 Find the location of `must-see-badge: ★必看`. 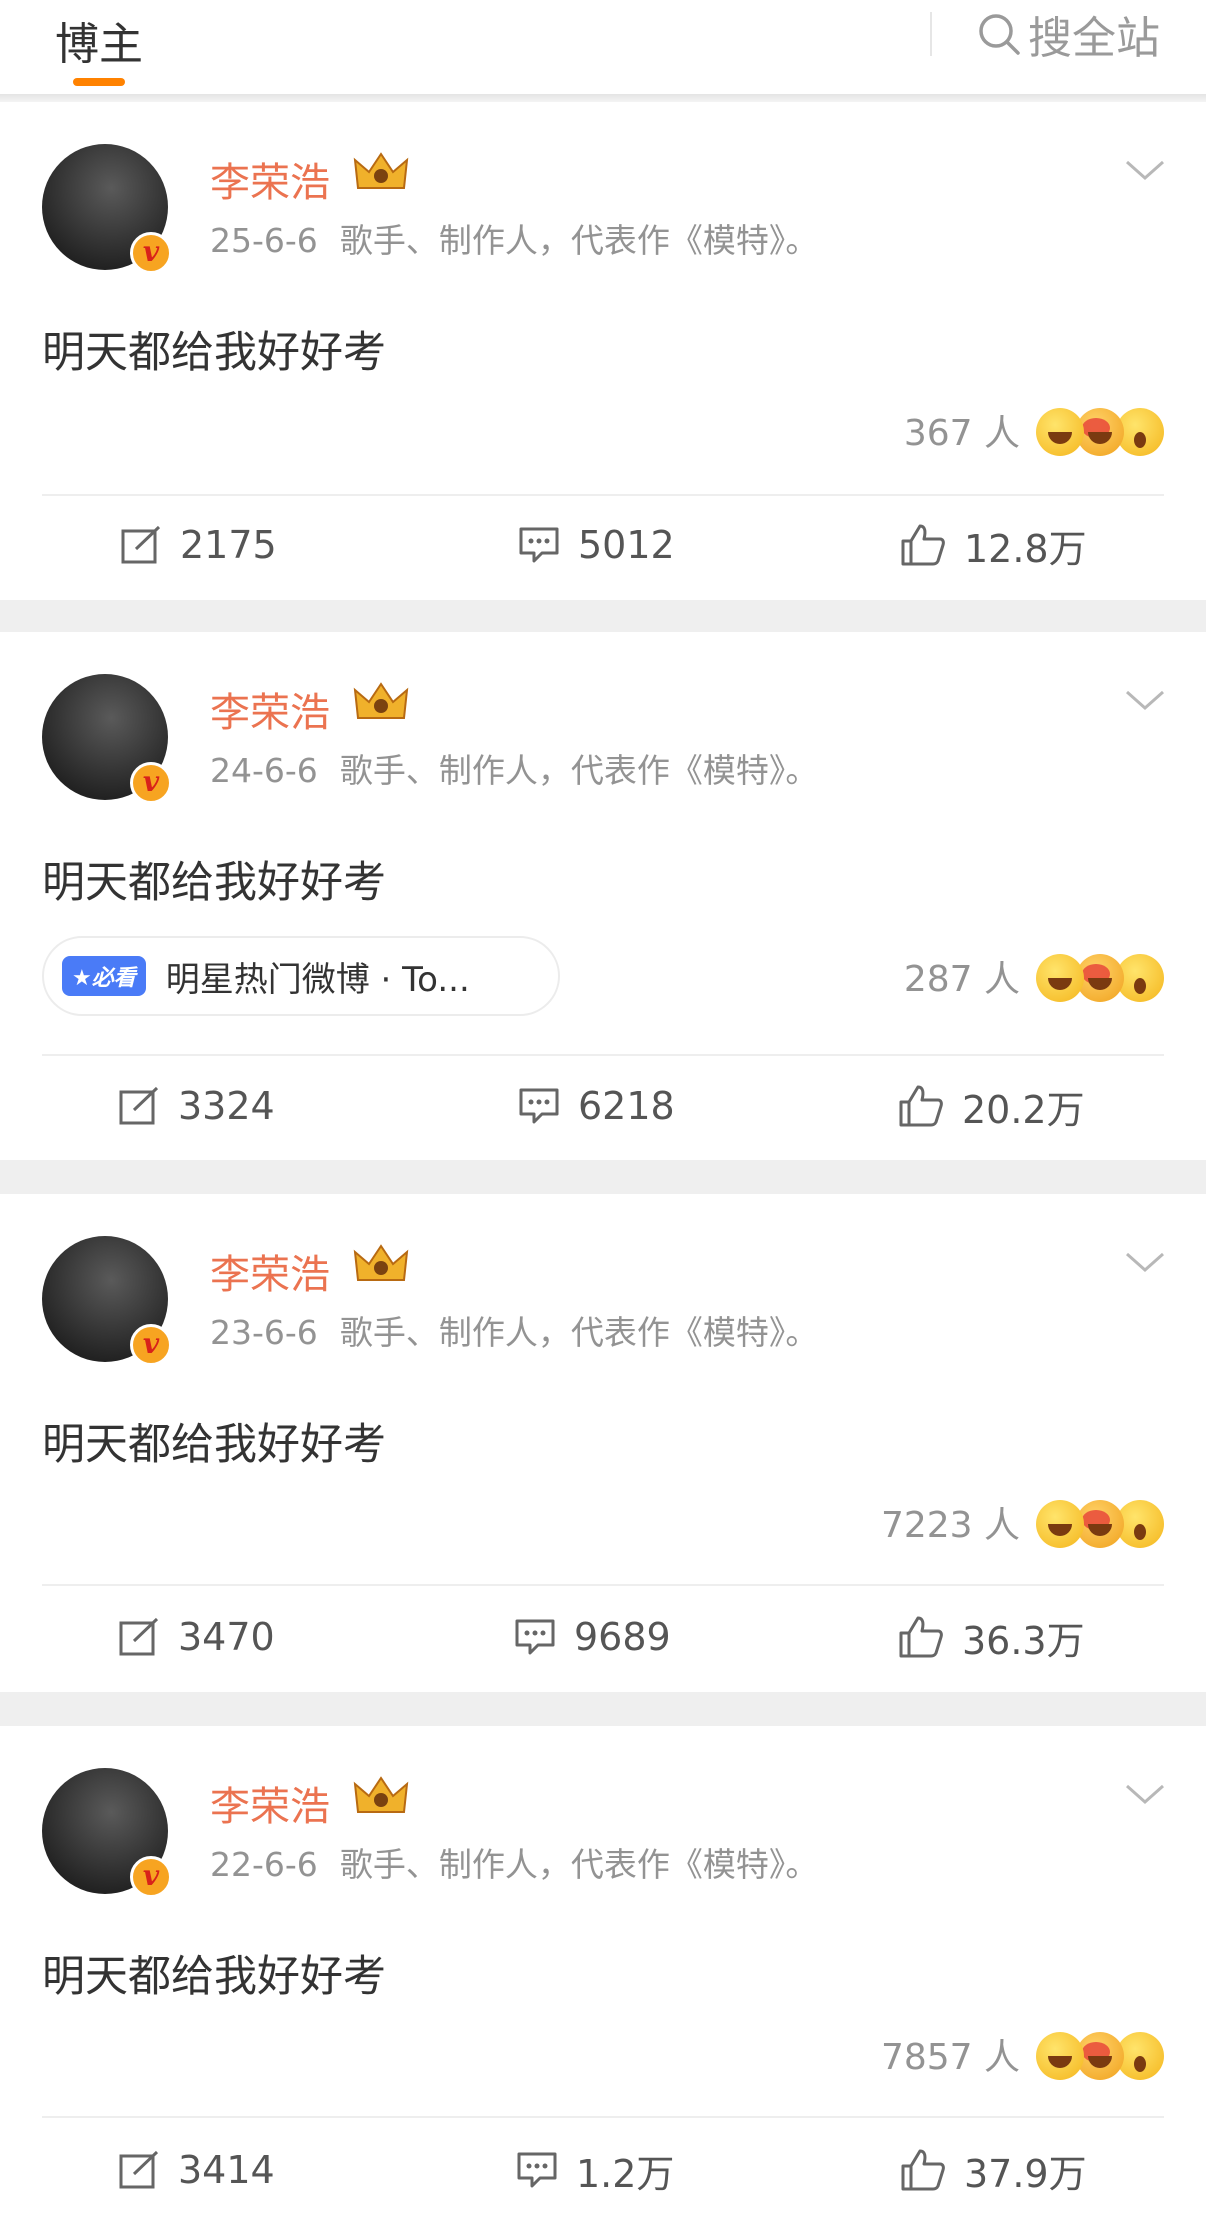

must-see-badge: ★必看 is located at coordinates (104, 976).